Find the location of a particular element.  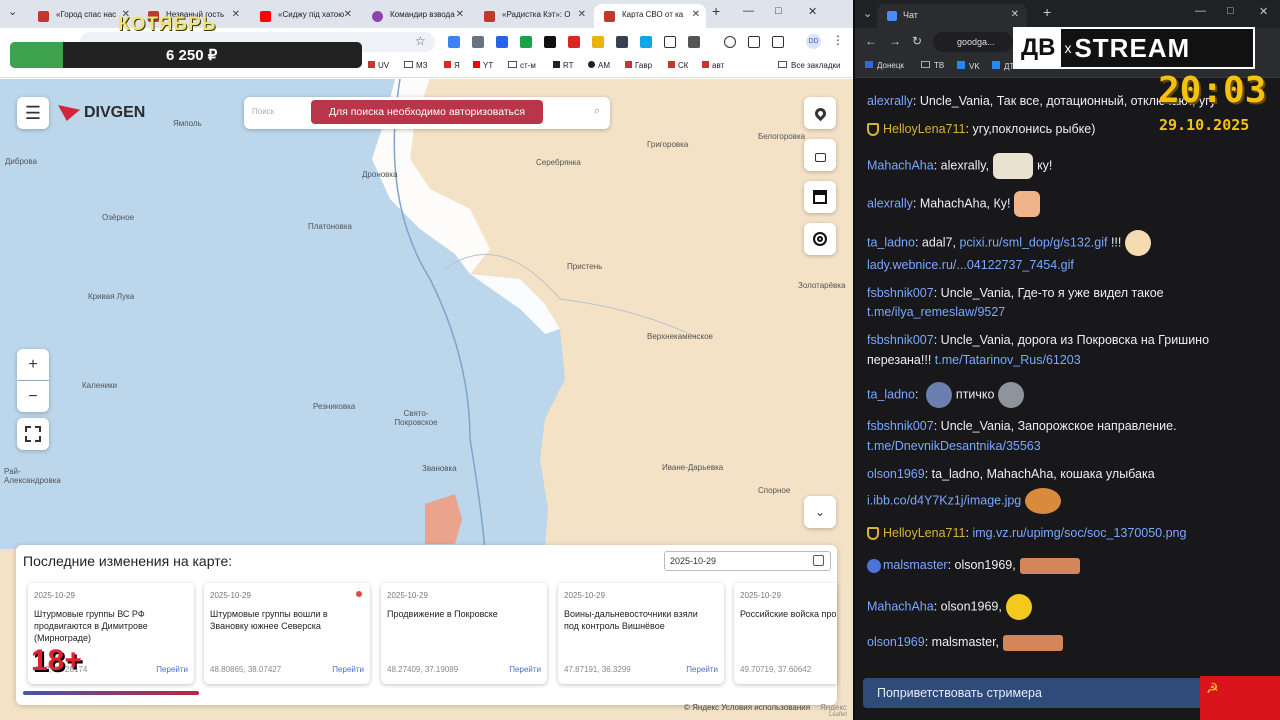

bookmark-avt: авт is located at coordinates (713, 65).